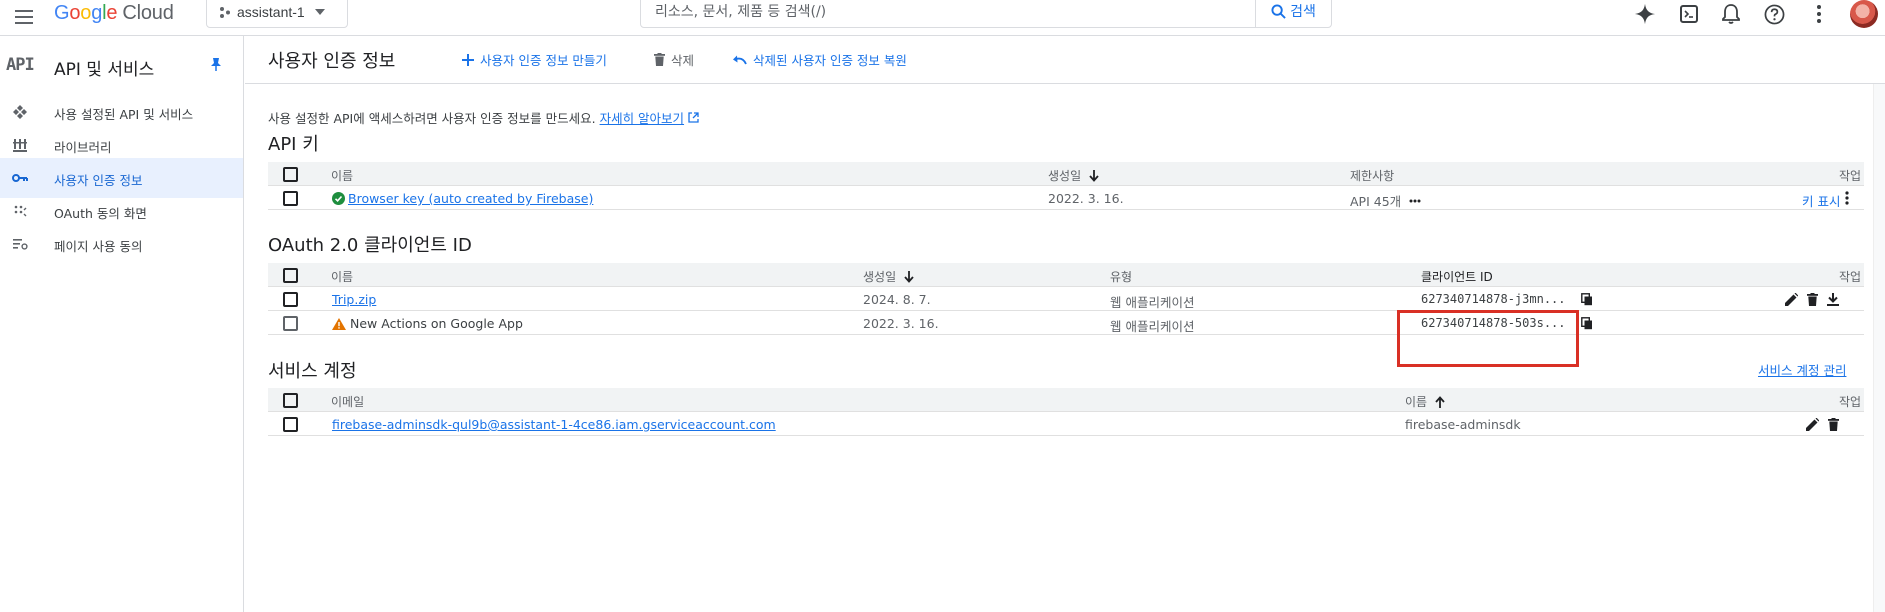  Describe the element at coordinates (1864, 14) in the screenshot. I see `account-avatar` at that location.